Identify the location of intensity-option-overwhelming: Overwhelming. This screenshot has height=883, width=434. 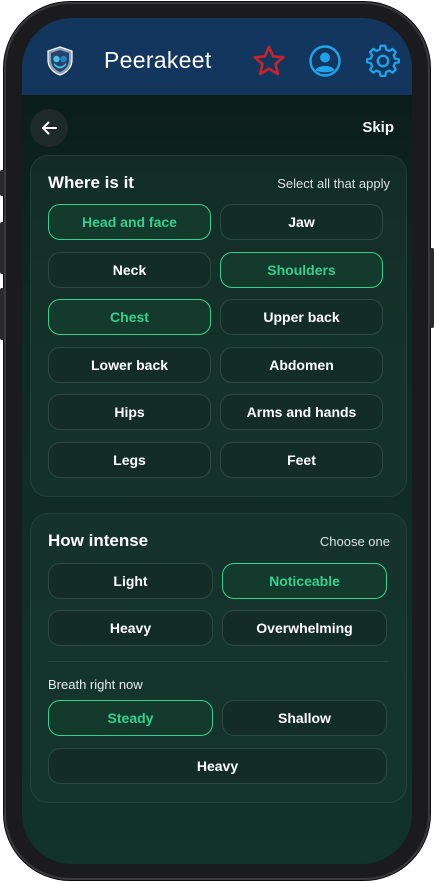
(304, 628).